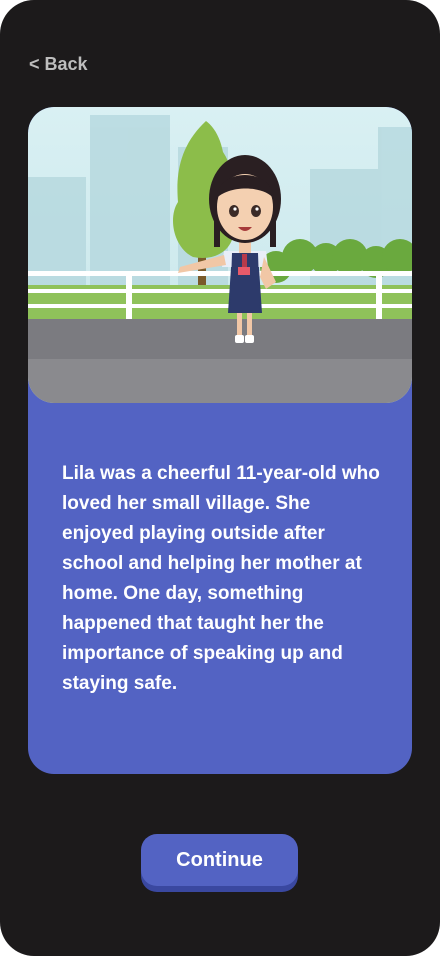 Image resolution: width=440 pixels, height=956 pixels. Describe the element at coordinates (58, 64) in the screenshot. I see `back-button: < Back` at that location.